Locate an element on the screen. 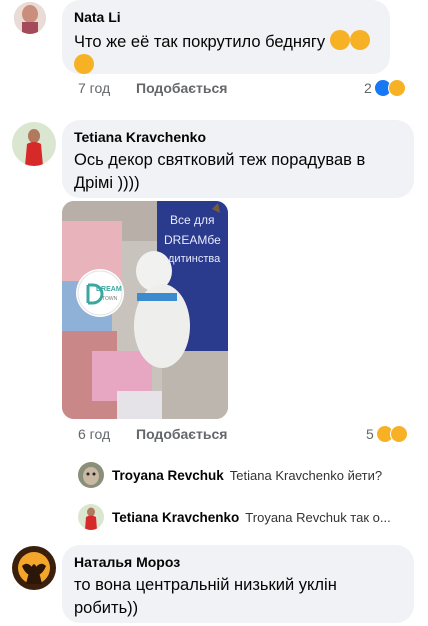 This screenshot has height=626, width=428. comment-photo: Все для DREAMбе дитинства DREAM TOWN is located at coordinates (145, 310).